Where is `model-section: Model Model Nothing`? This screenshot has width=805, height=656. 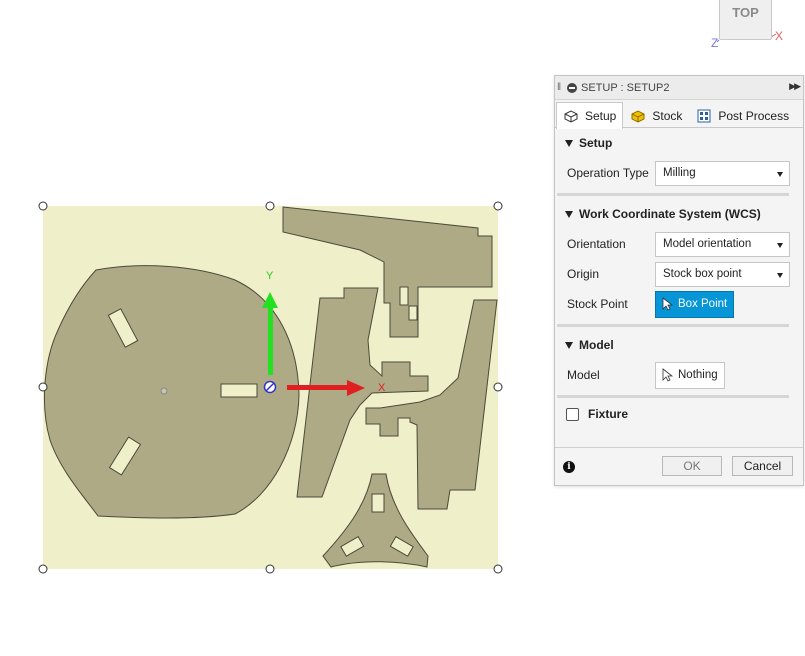
model-section: Model Model Nothing is located at coordinates (679, 360).